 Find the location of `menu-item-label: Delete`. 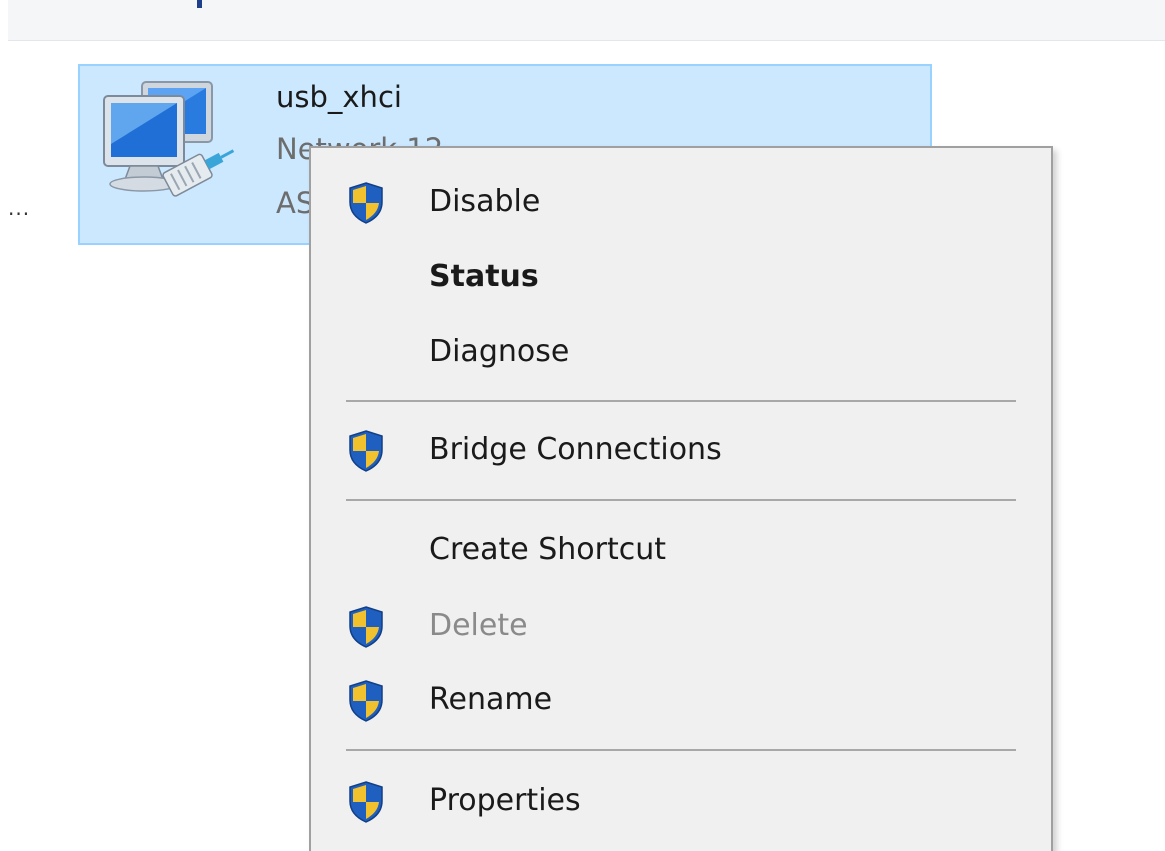

menu-item-label: Delete is located at coordinates (478, 625).